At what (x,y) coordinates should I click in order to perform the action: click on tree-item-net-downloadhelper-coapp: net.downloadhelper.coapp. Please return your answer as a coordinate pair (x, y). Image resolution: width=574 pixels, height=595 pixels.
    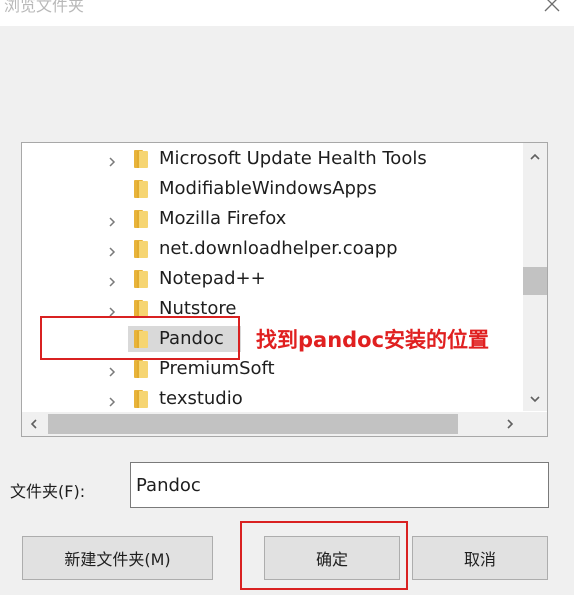
    Looking at the image, I should click on (272, 249).